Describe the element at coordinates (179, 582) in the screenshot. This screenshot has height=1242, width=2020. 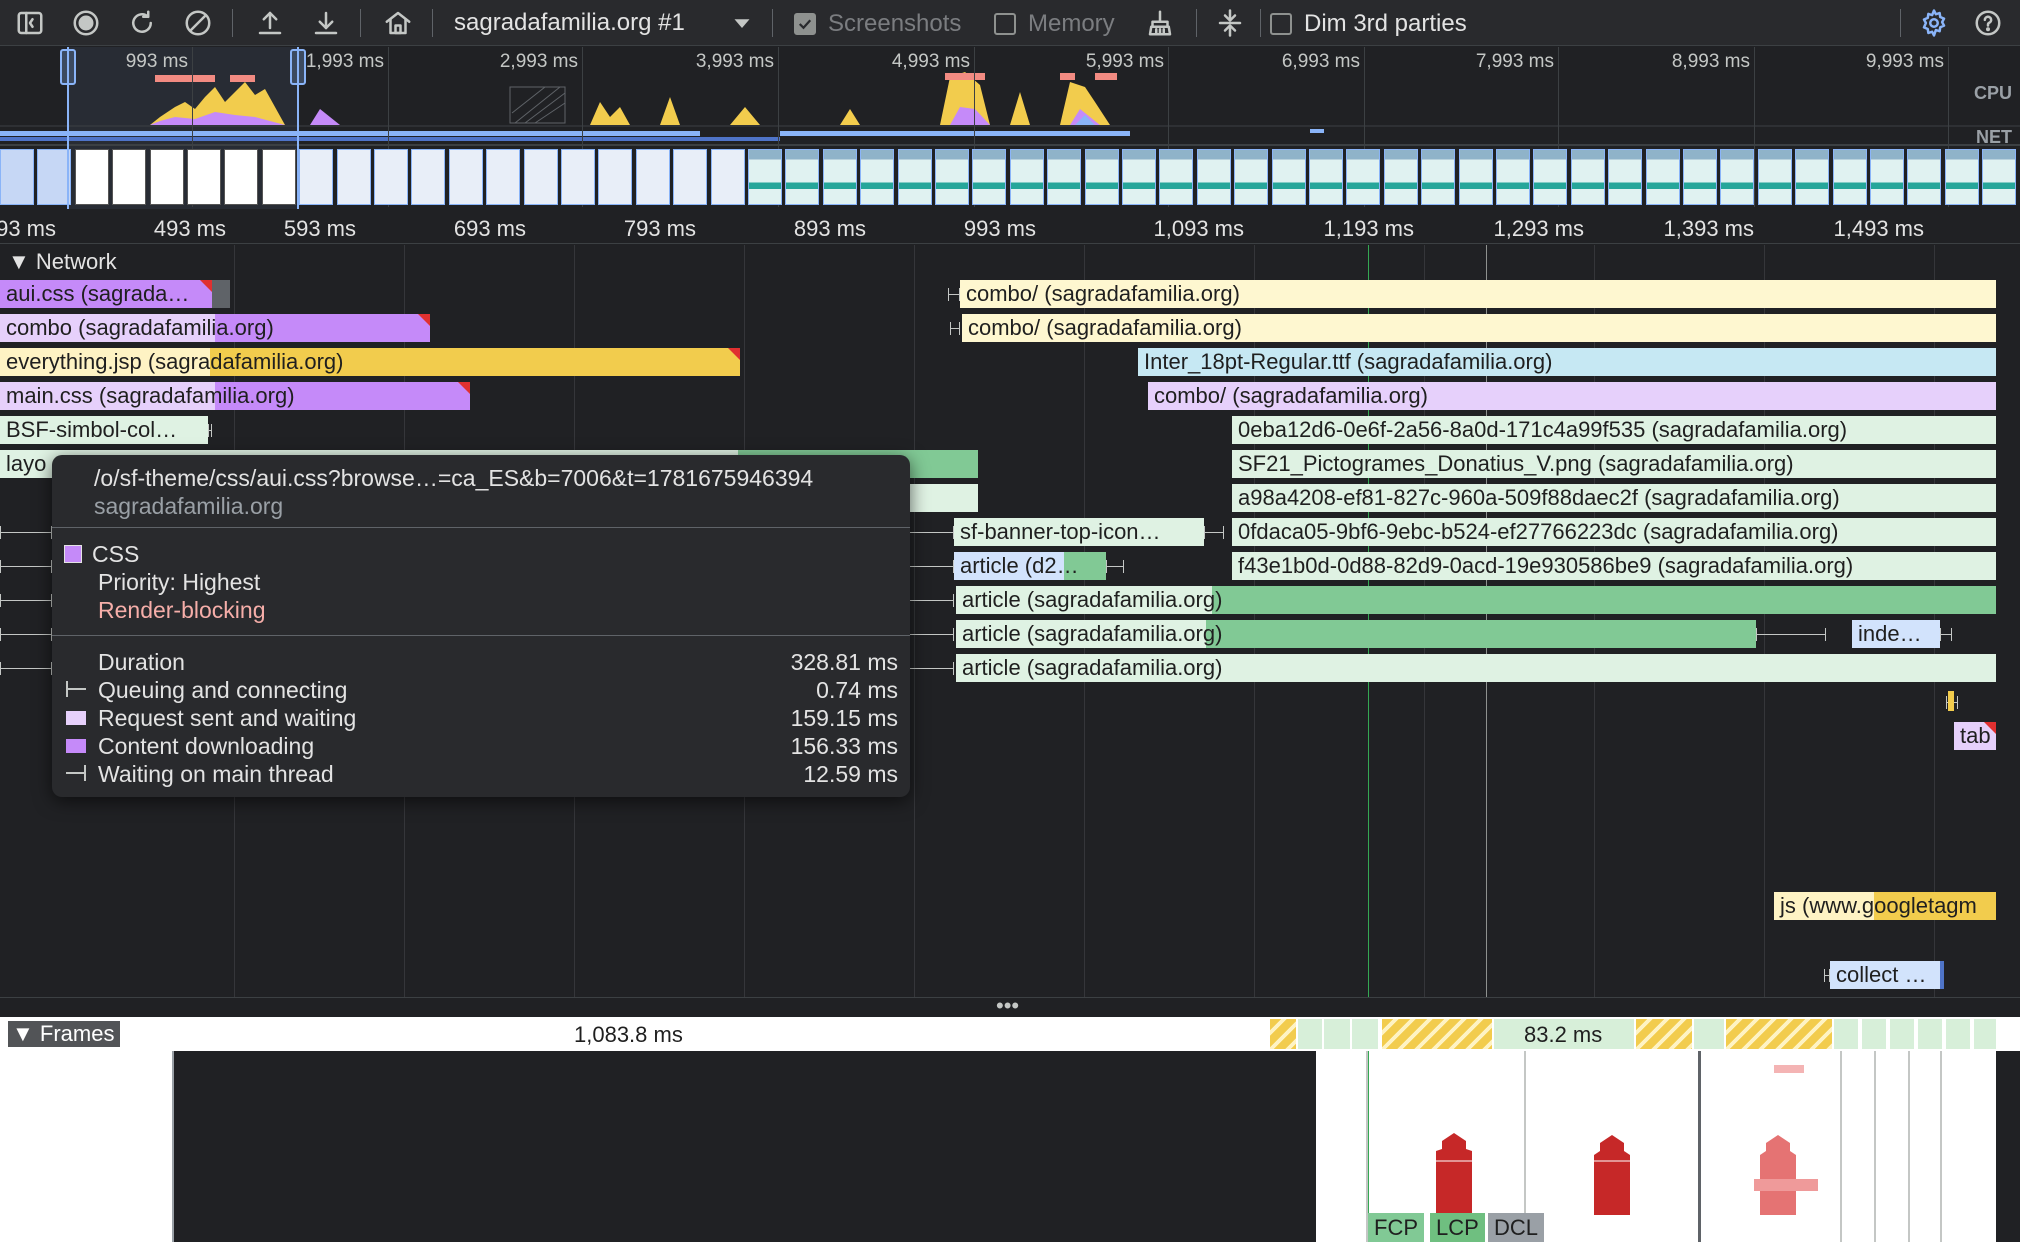
I see `tooltip-priority: Priority: Highest` at that location.